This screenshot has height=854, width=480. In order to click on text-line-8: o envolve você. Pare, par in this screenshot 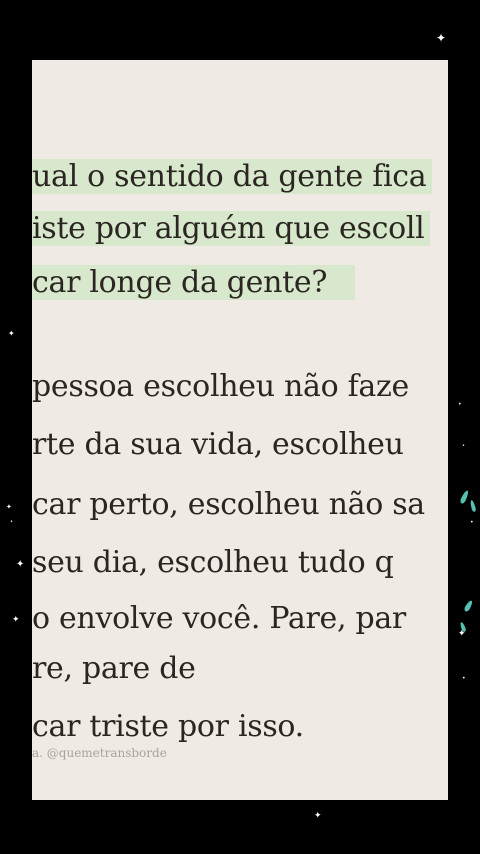, I will do `click(219, 618)`.